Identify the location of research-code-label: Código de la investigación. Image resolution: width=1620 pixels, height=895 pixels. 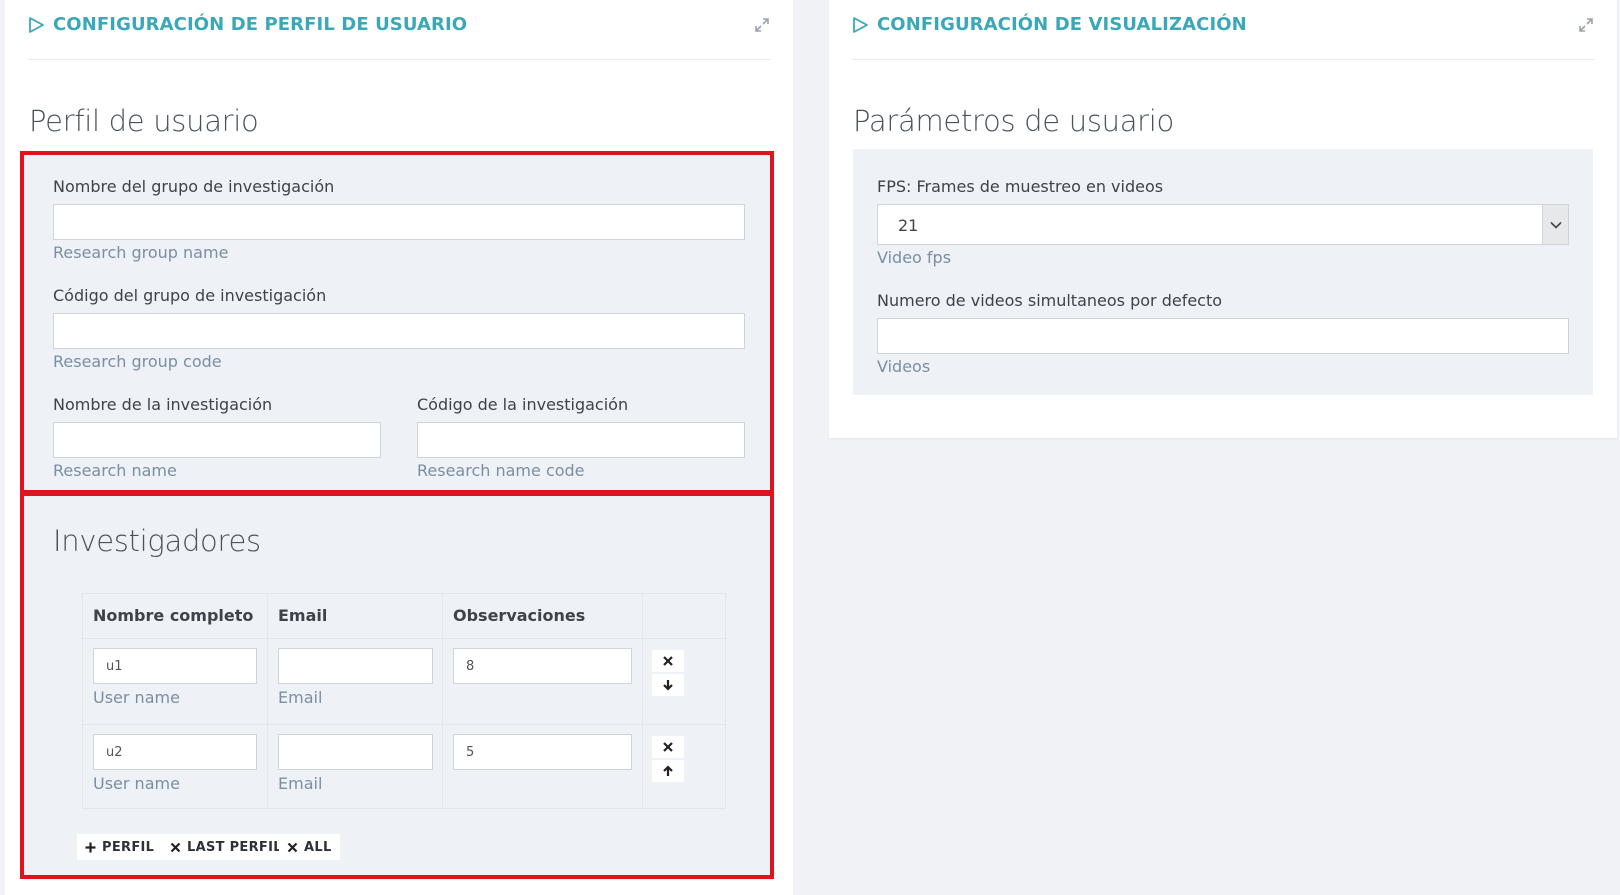
(523, 404).